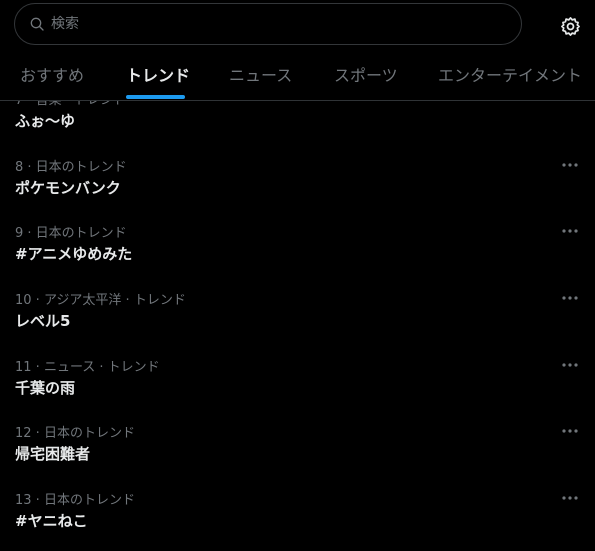 This screenshot has height=551, width=595. I want to click on search-icon, so click(37, 24).